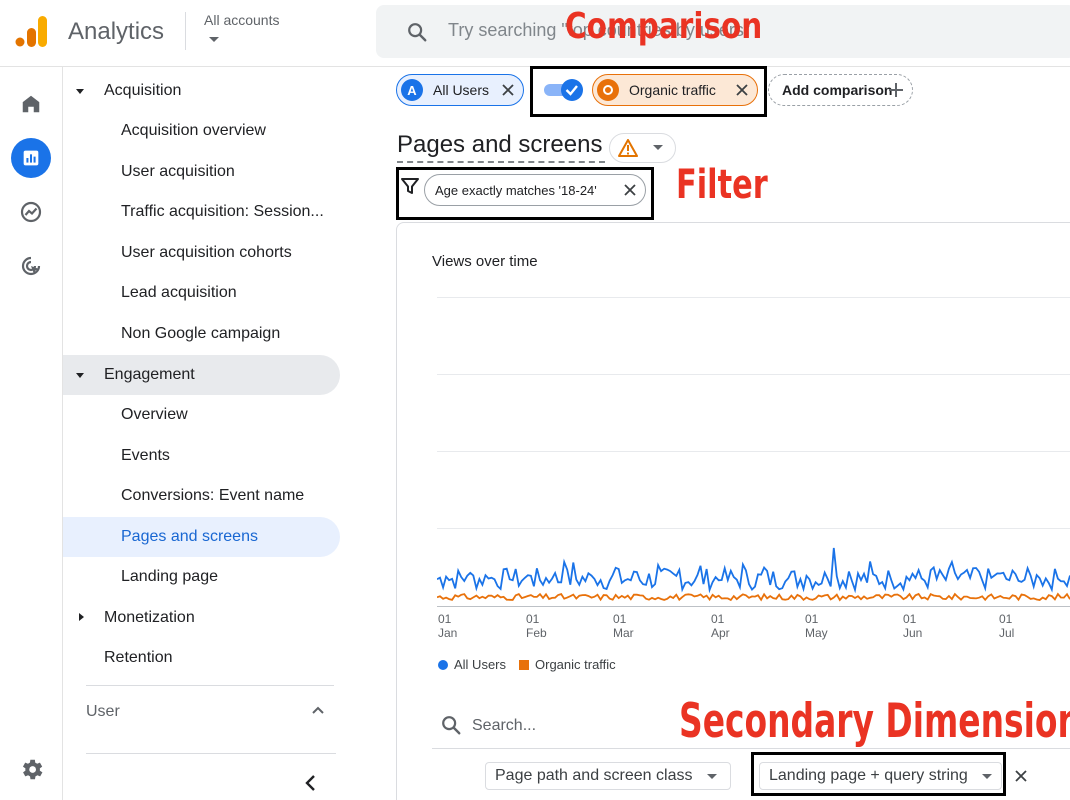 The width and height of the screenshot is (1070, 800). I want to click on nav-item-label: User acquisition cohorts, so click(206, 252).